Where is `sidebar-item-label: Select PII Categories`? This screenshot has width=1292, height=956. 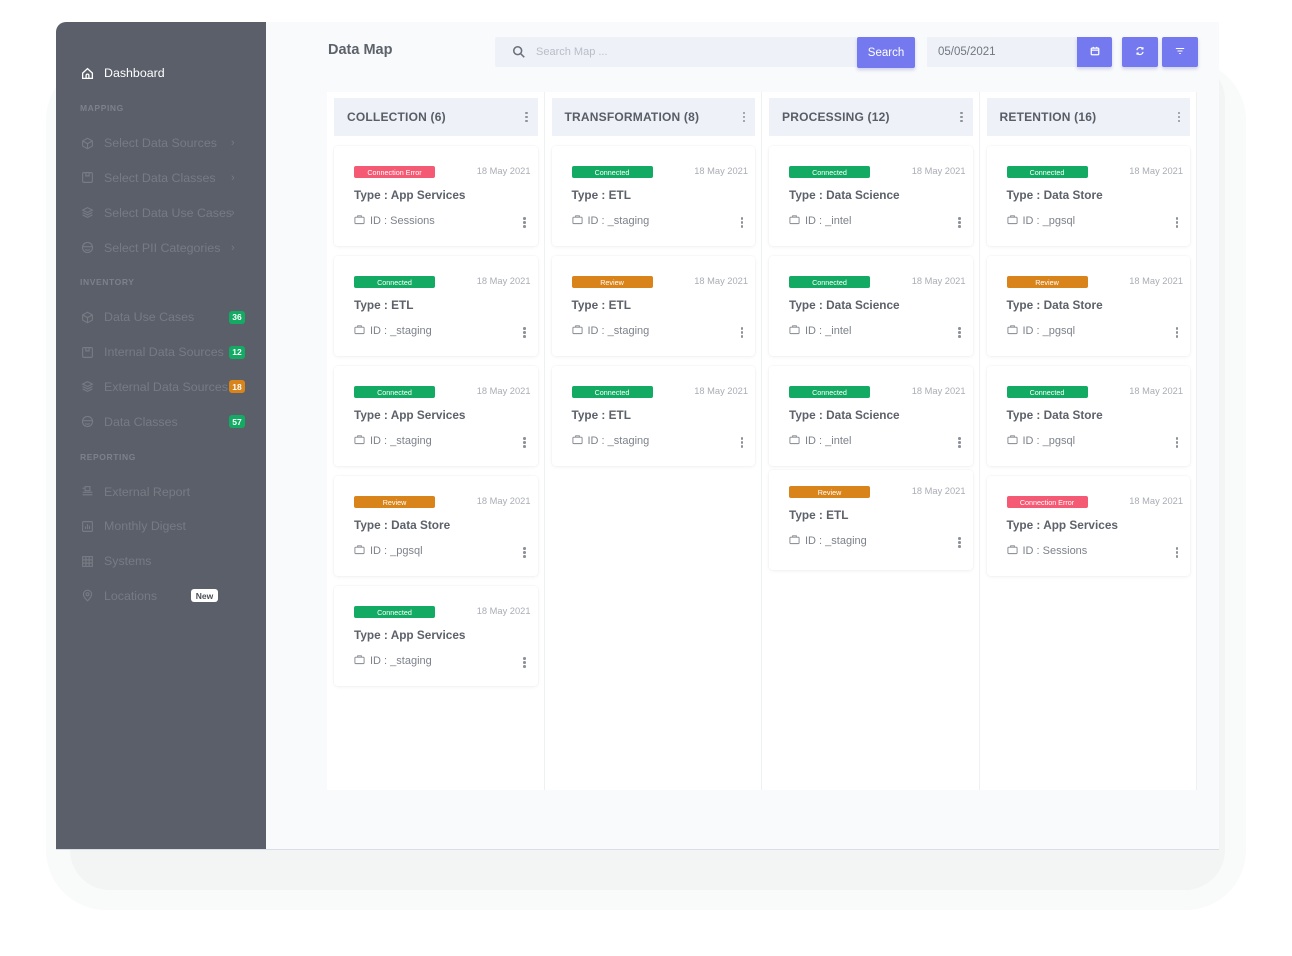 sidebar-item-label: Select PII Categories is located at coordinates (162, 247).